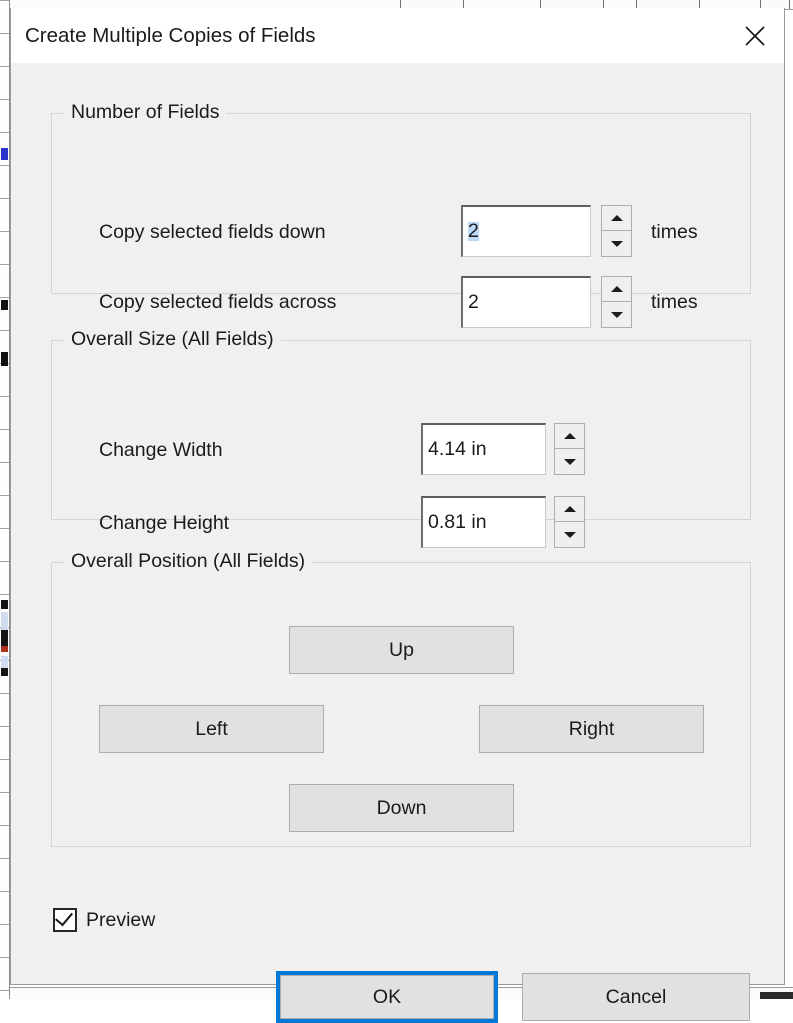 The image size is (793, 1023). I want to click on dialog-title: Create Multiple Copies of Fields, so click(170, 35).